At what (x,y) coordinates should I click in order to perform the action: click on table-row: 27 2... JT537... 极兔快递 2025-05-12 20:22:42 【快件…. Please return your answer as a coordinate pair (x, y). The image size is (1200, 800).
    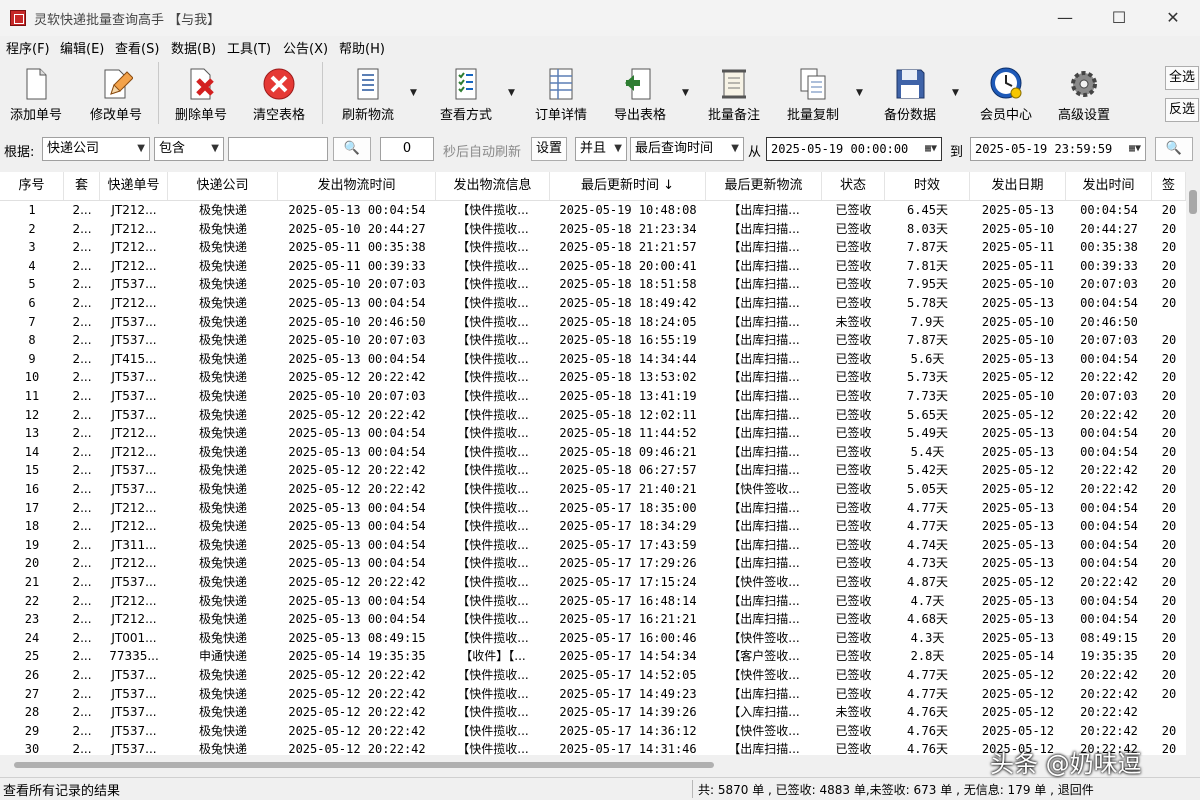
    Looking at the image, I should click on (593, 694).